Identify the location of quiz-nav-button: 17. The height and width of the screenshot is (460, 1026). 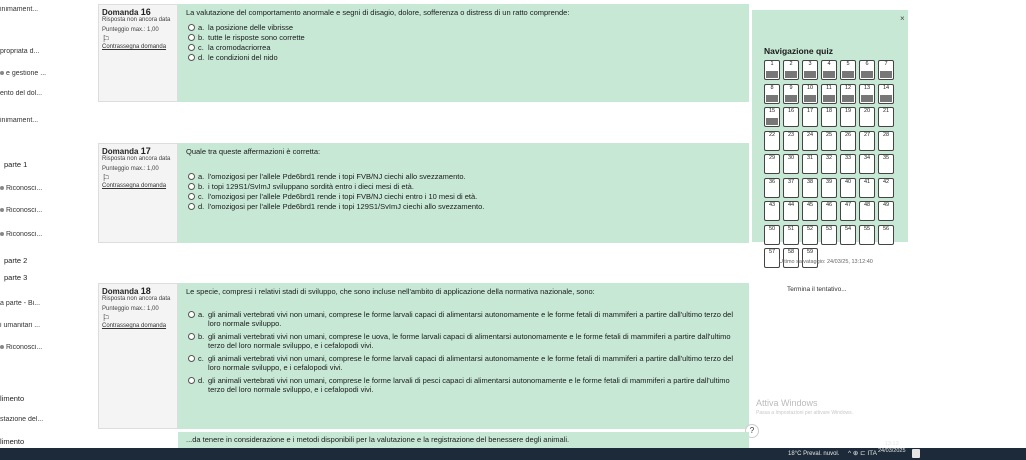
(810, 117).